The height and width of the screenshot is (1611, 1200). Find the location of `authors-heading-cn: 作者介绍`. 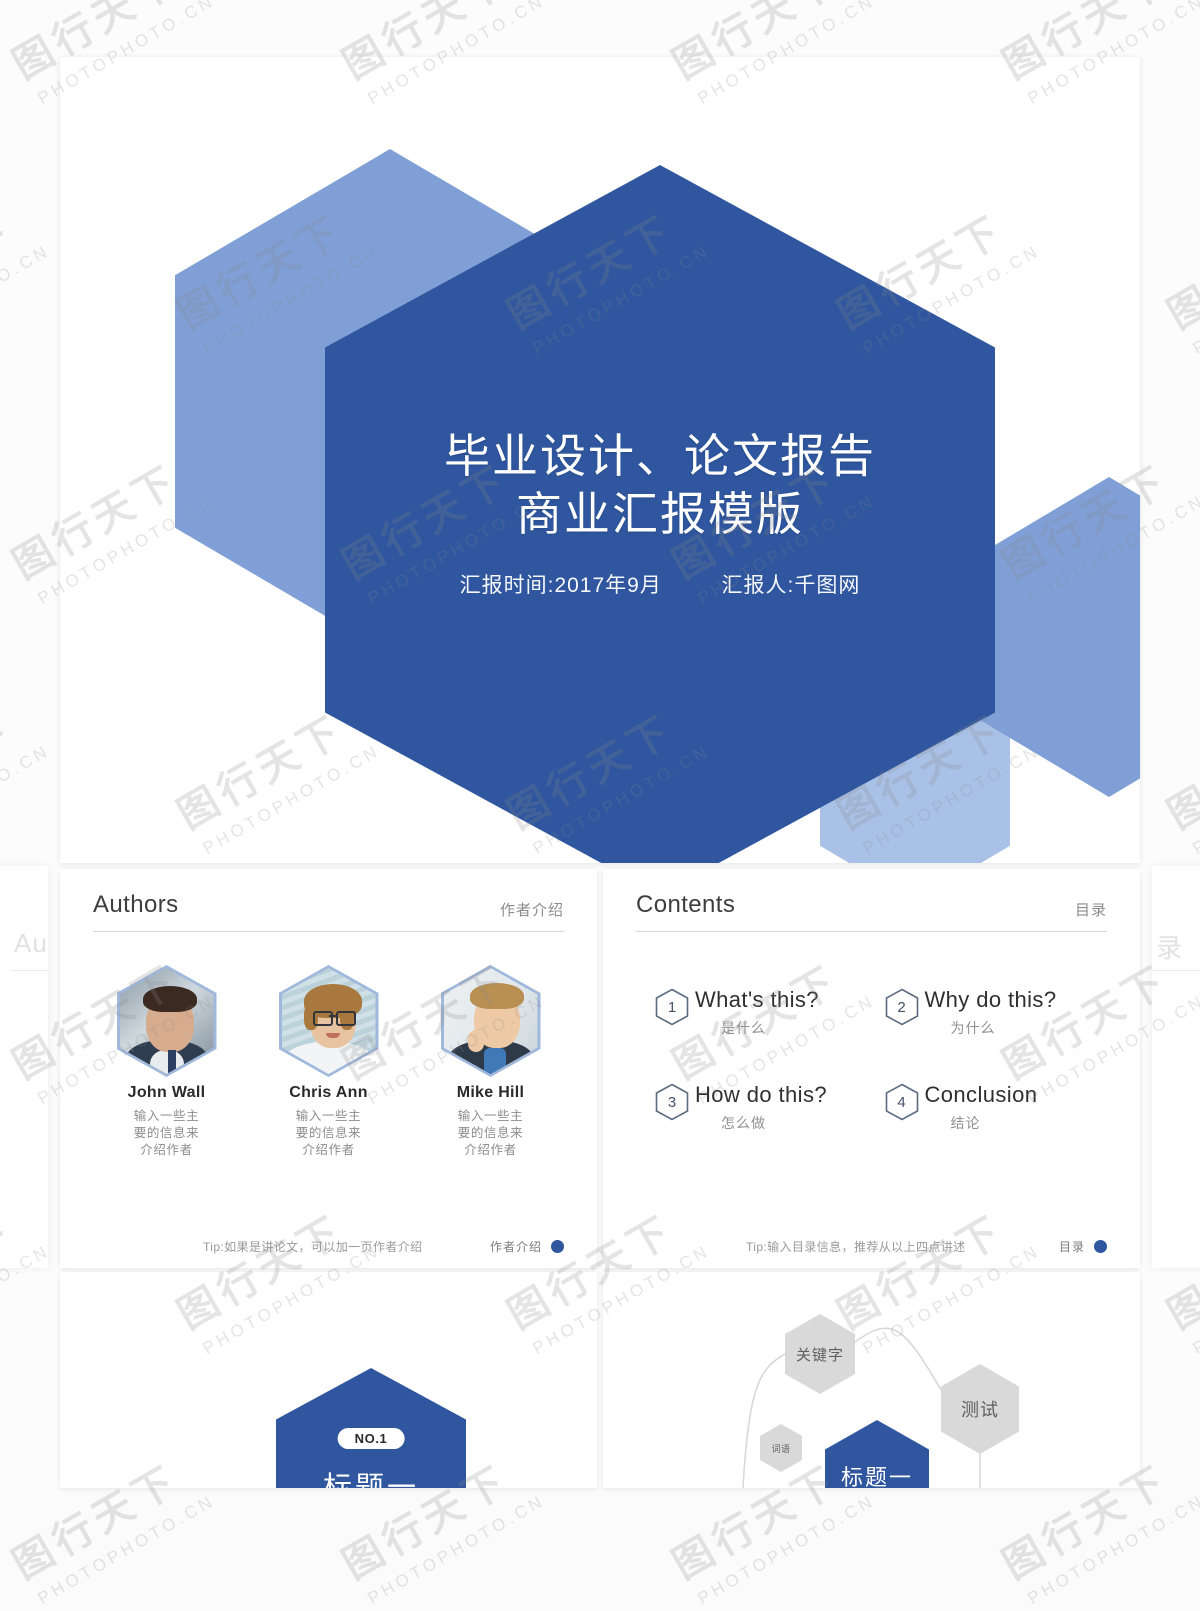

authors-heading-cn: 作者介绍 is located at coordinates (531, 910).